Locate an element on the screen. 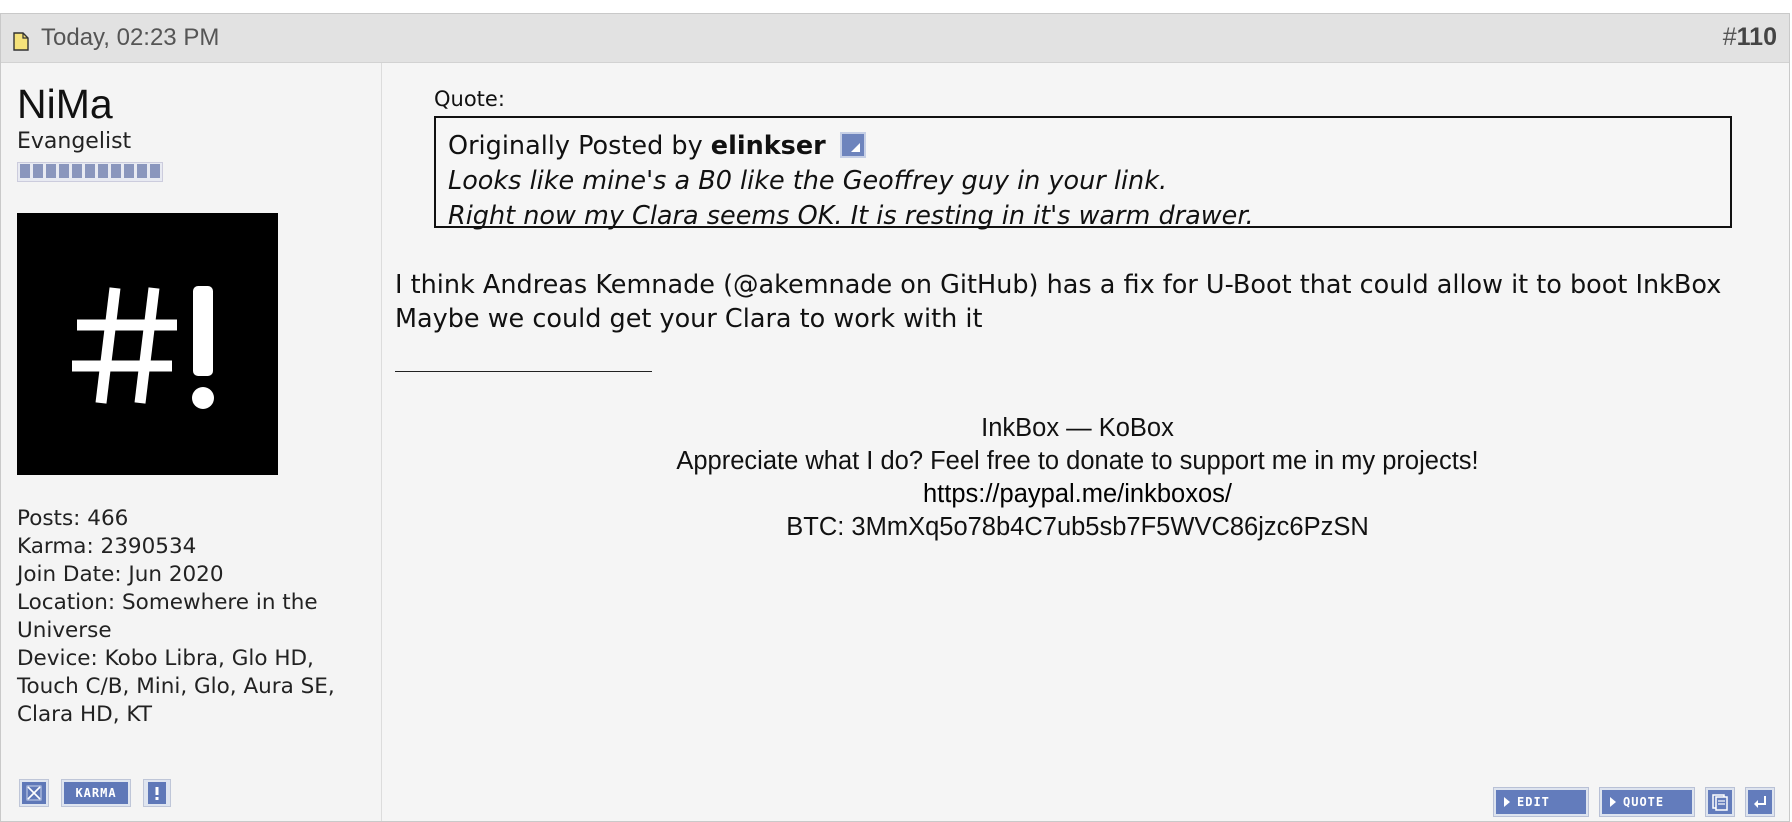 Image resolution: width=1792 pixels, height=822 pixels. quote-button: QUOTE is located at coordinates (1647, 802).